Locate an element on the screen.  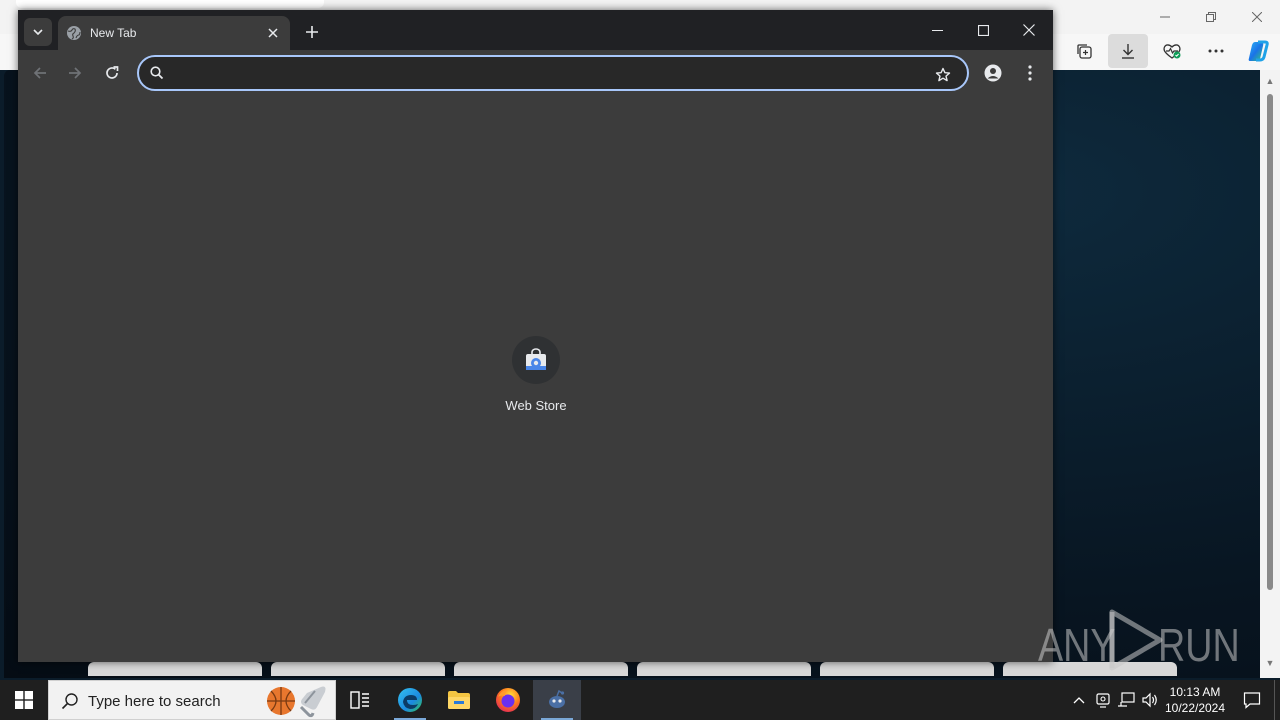
taskbar-search-box: Type here to search is located at coordinates (192, 700).